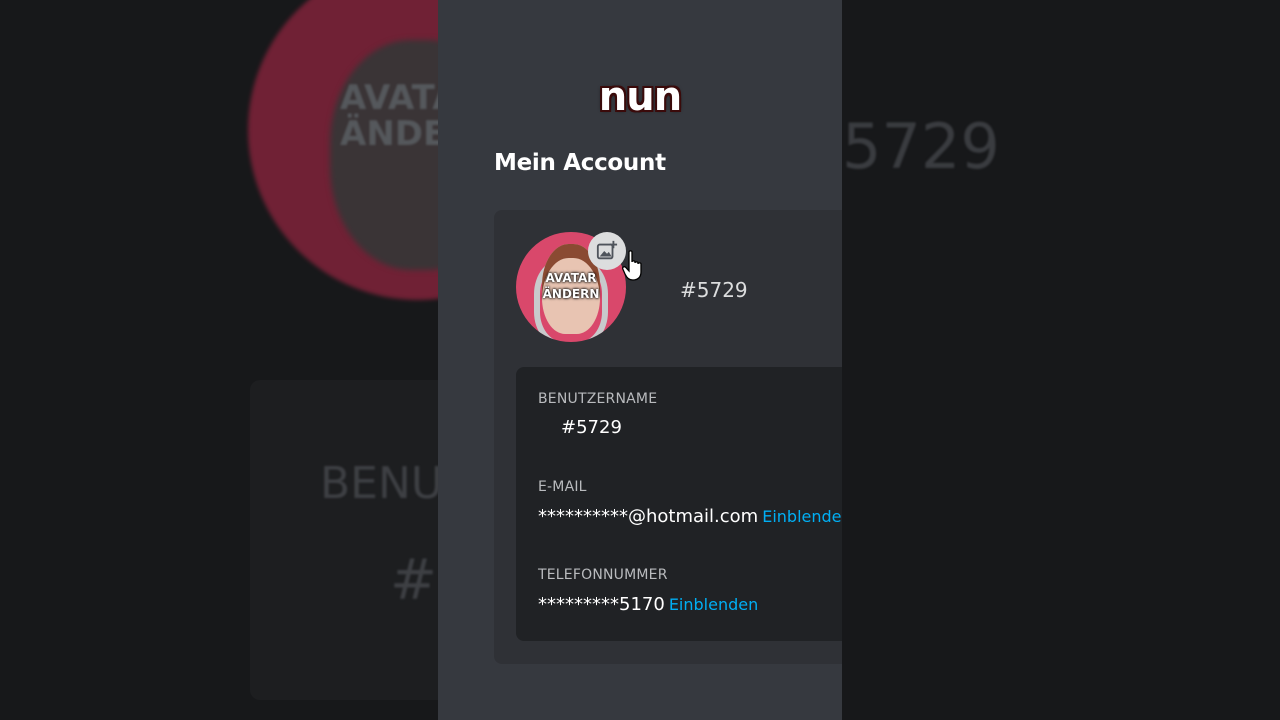  Describe the element at coordinates (571, 278) in the screenshot. I see `avatar-overlay-line1: AVATAR` at that location.